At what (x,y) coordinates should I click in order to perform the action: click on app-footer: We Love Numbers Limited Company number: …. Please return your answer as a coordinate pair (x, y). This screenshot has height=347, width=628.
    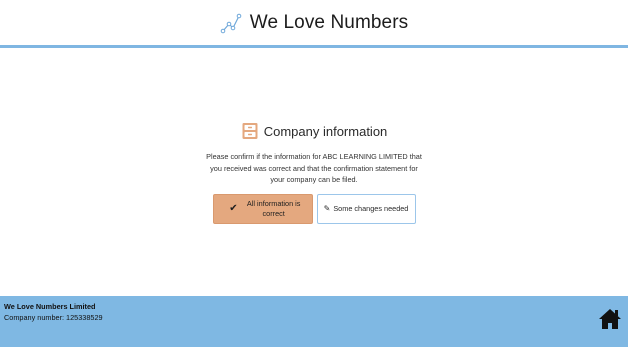
    Looking at the image, I should click on (314, 321).